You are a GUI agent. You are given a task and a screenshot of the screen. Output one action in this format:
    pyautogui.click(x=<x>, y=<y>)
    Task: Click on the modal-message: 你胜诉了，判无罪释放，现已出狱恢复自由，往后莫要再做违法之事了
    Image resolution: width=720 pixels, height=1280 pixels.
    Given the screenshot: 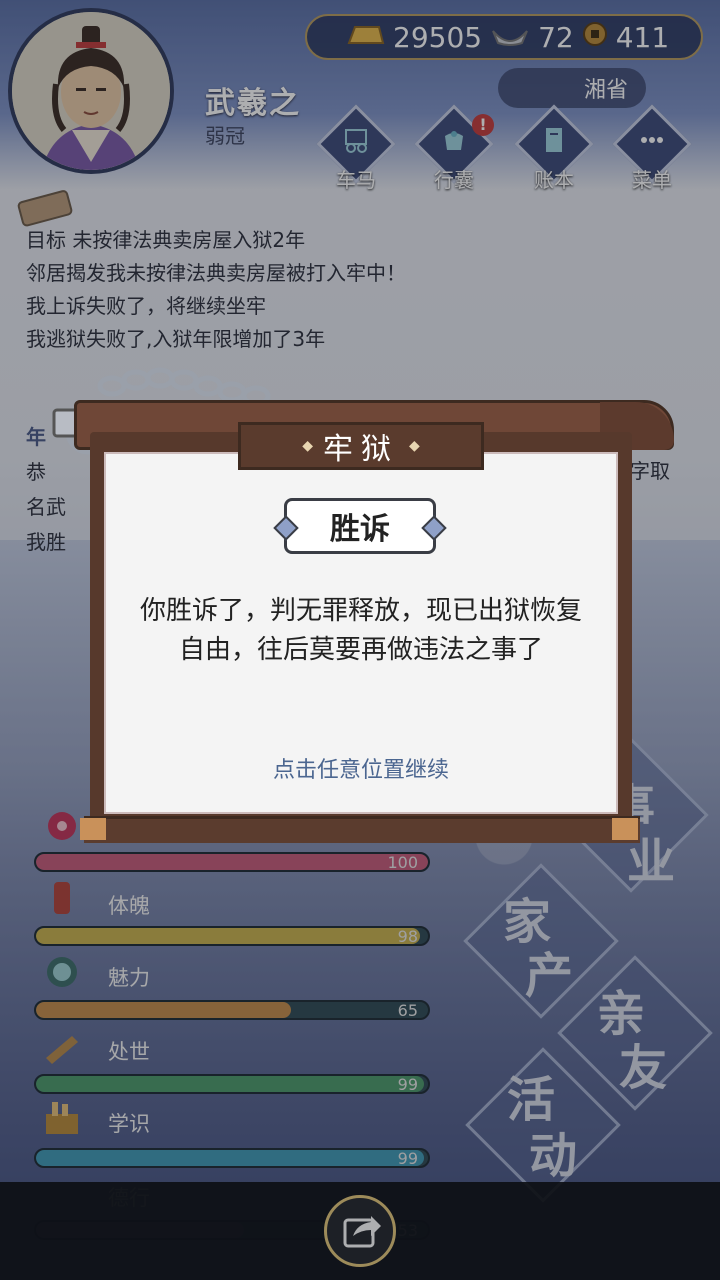 What is the action you would take?
    pyautogui.click(x=360, y=630)
    